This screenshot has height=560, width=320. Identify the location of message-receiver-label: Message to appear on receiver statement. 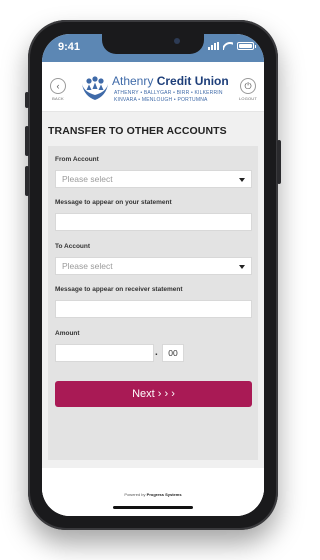
(119, 289).